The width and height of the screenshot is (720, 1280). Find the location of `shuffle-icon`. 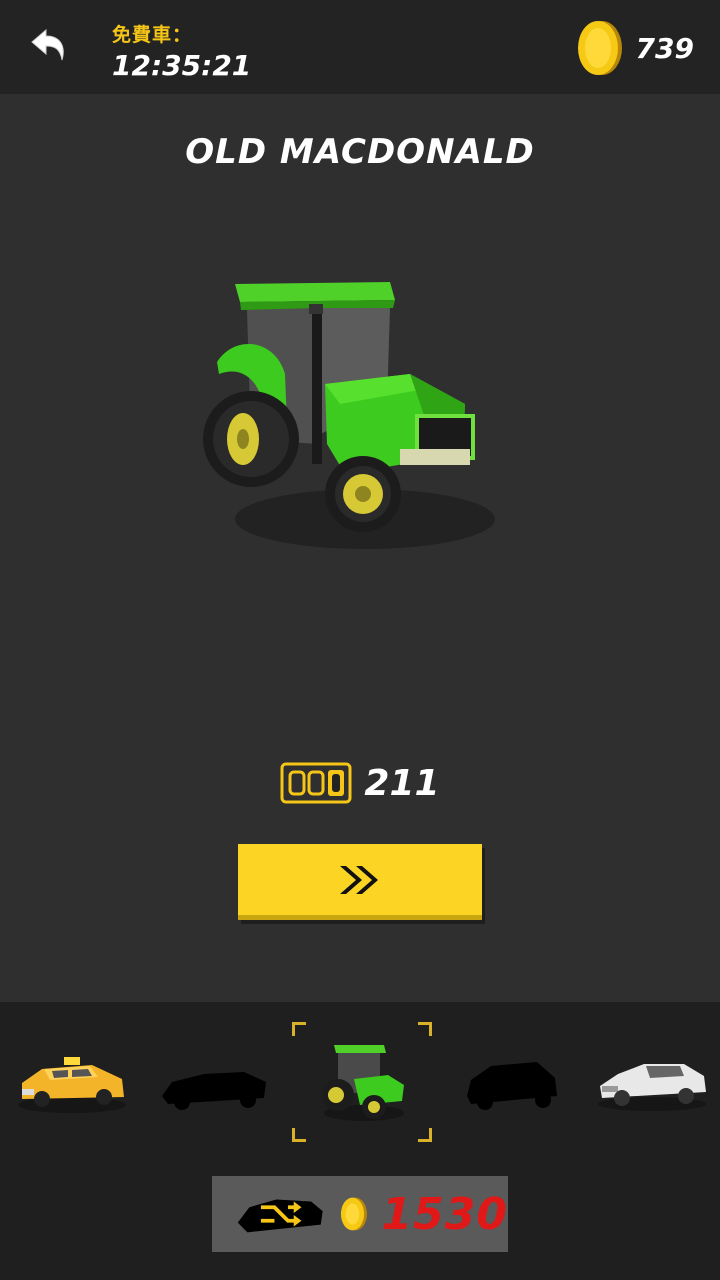

shuffle-icon is located at coordinates (280, 1216).